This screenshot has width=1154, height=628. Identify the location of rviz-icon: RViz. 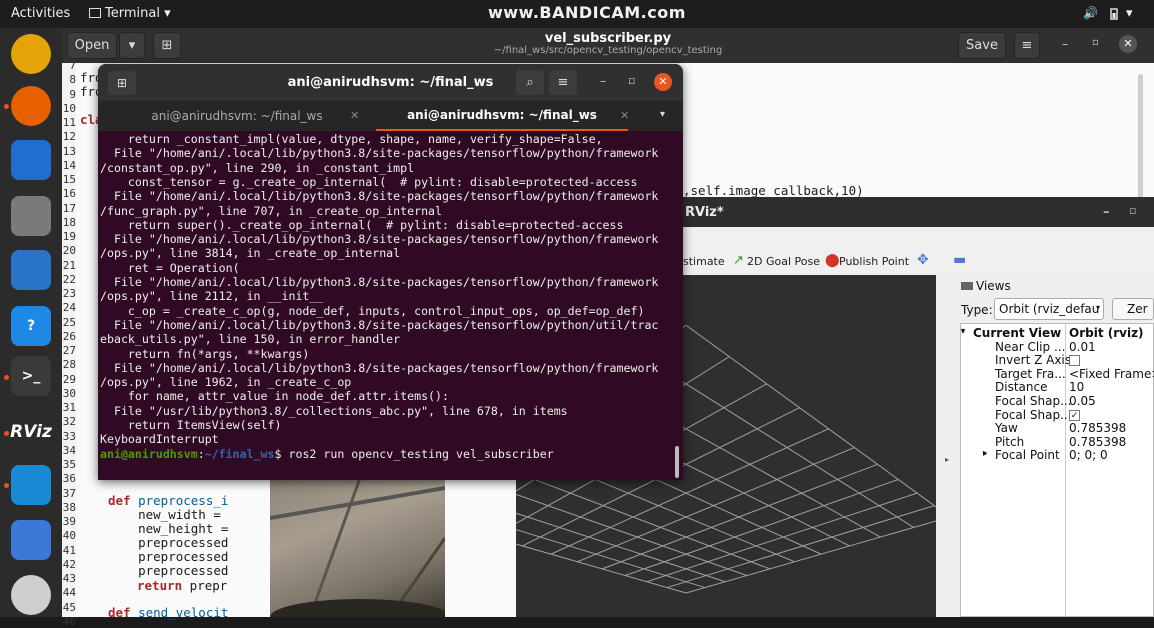
(31, 432).